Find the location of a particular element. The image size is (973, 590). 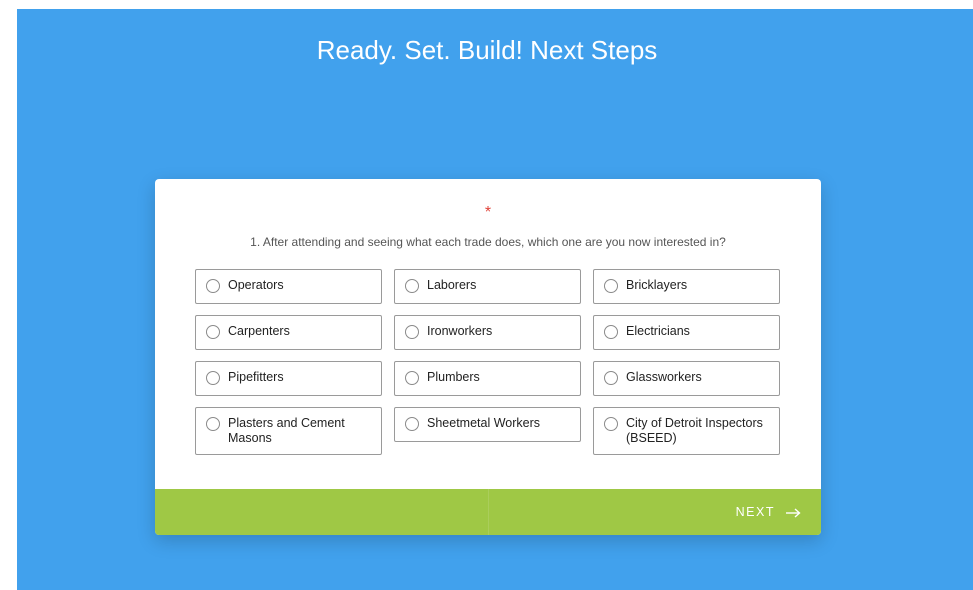

option-plumbers: Plumbers is located at coordinates (487, 378).